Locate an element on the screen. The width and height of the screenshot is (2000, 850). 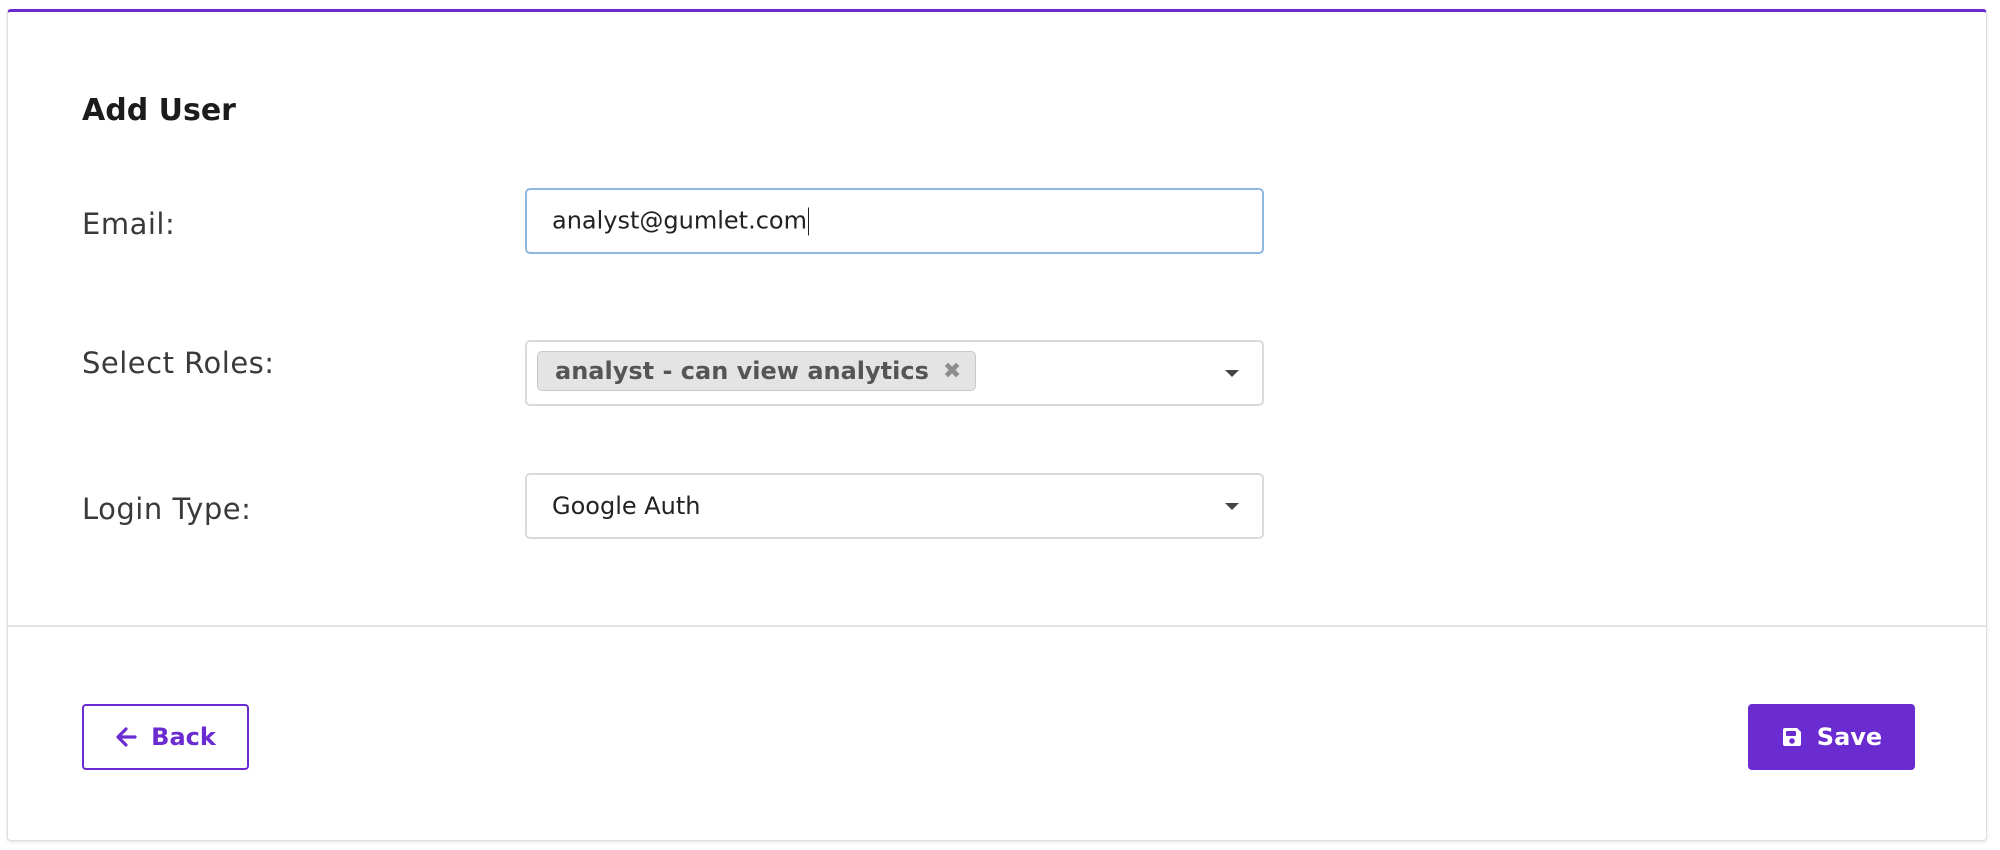
email-field-value: analyst@gumlet.com is located at coordinates (681, 221).